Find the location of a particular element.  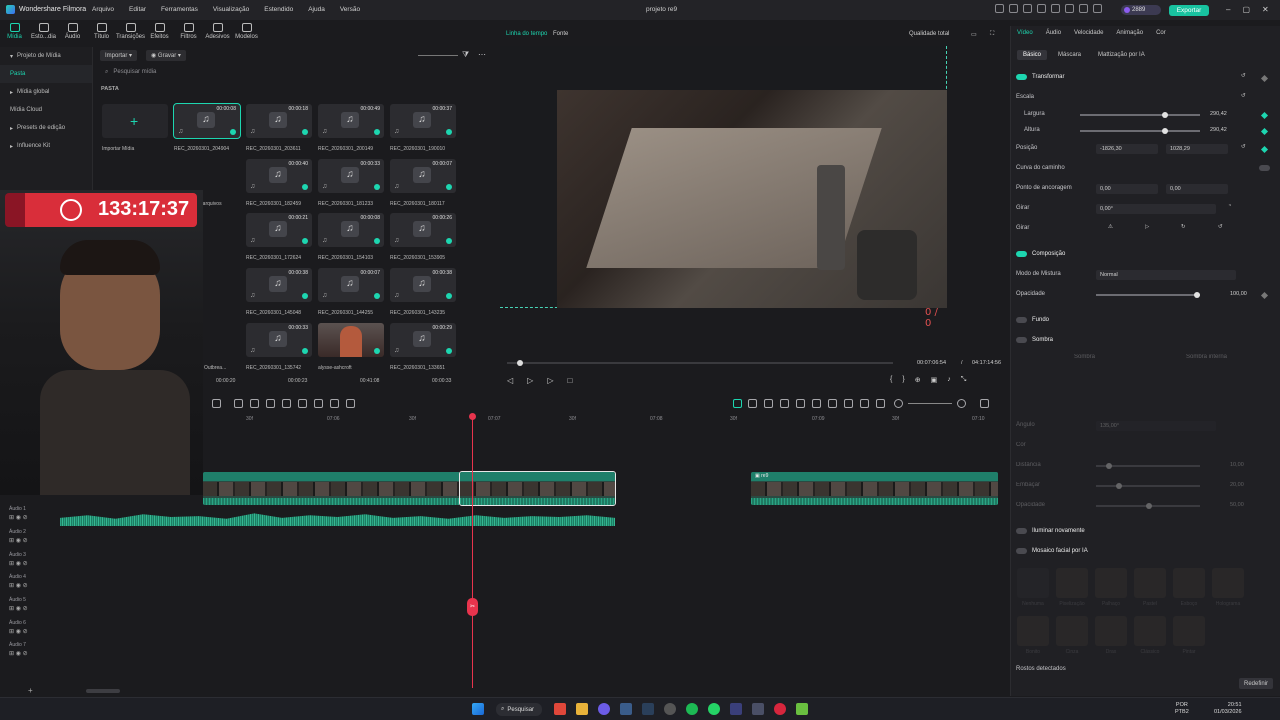

tab-timeline: Linha do tempo is located at coordinates (526, 34).